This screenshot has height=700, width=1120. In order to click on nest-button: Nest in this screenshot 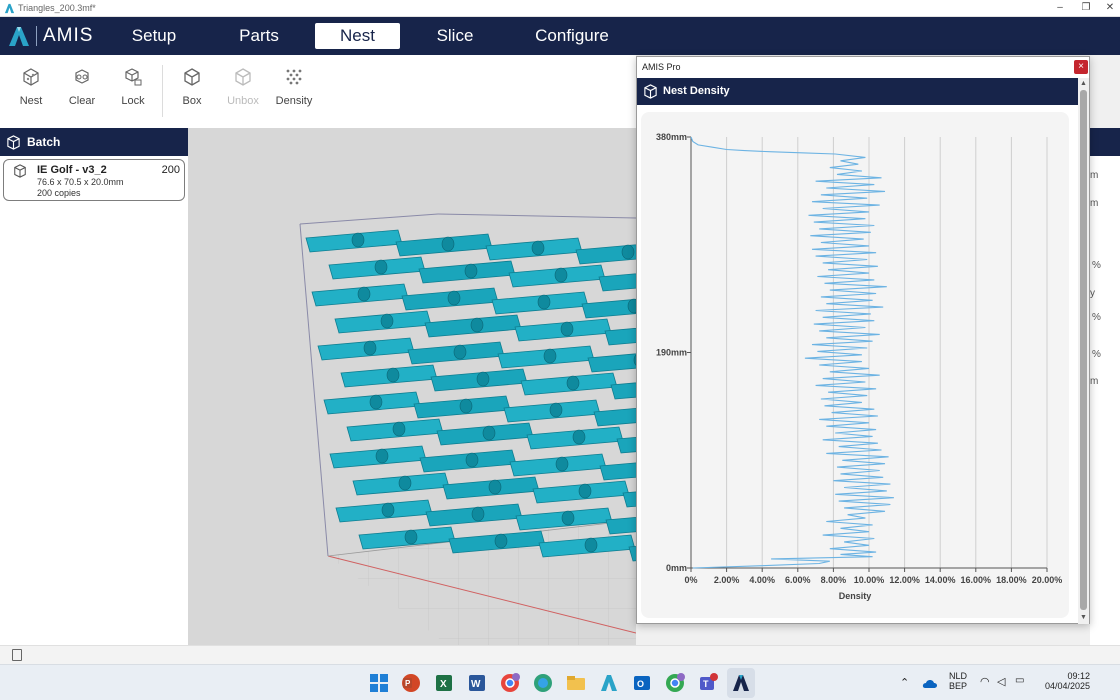, I will do `click(31, 91)`.